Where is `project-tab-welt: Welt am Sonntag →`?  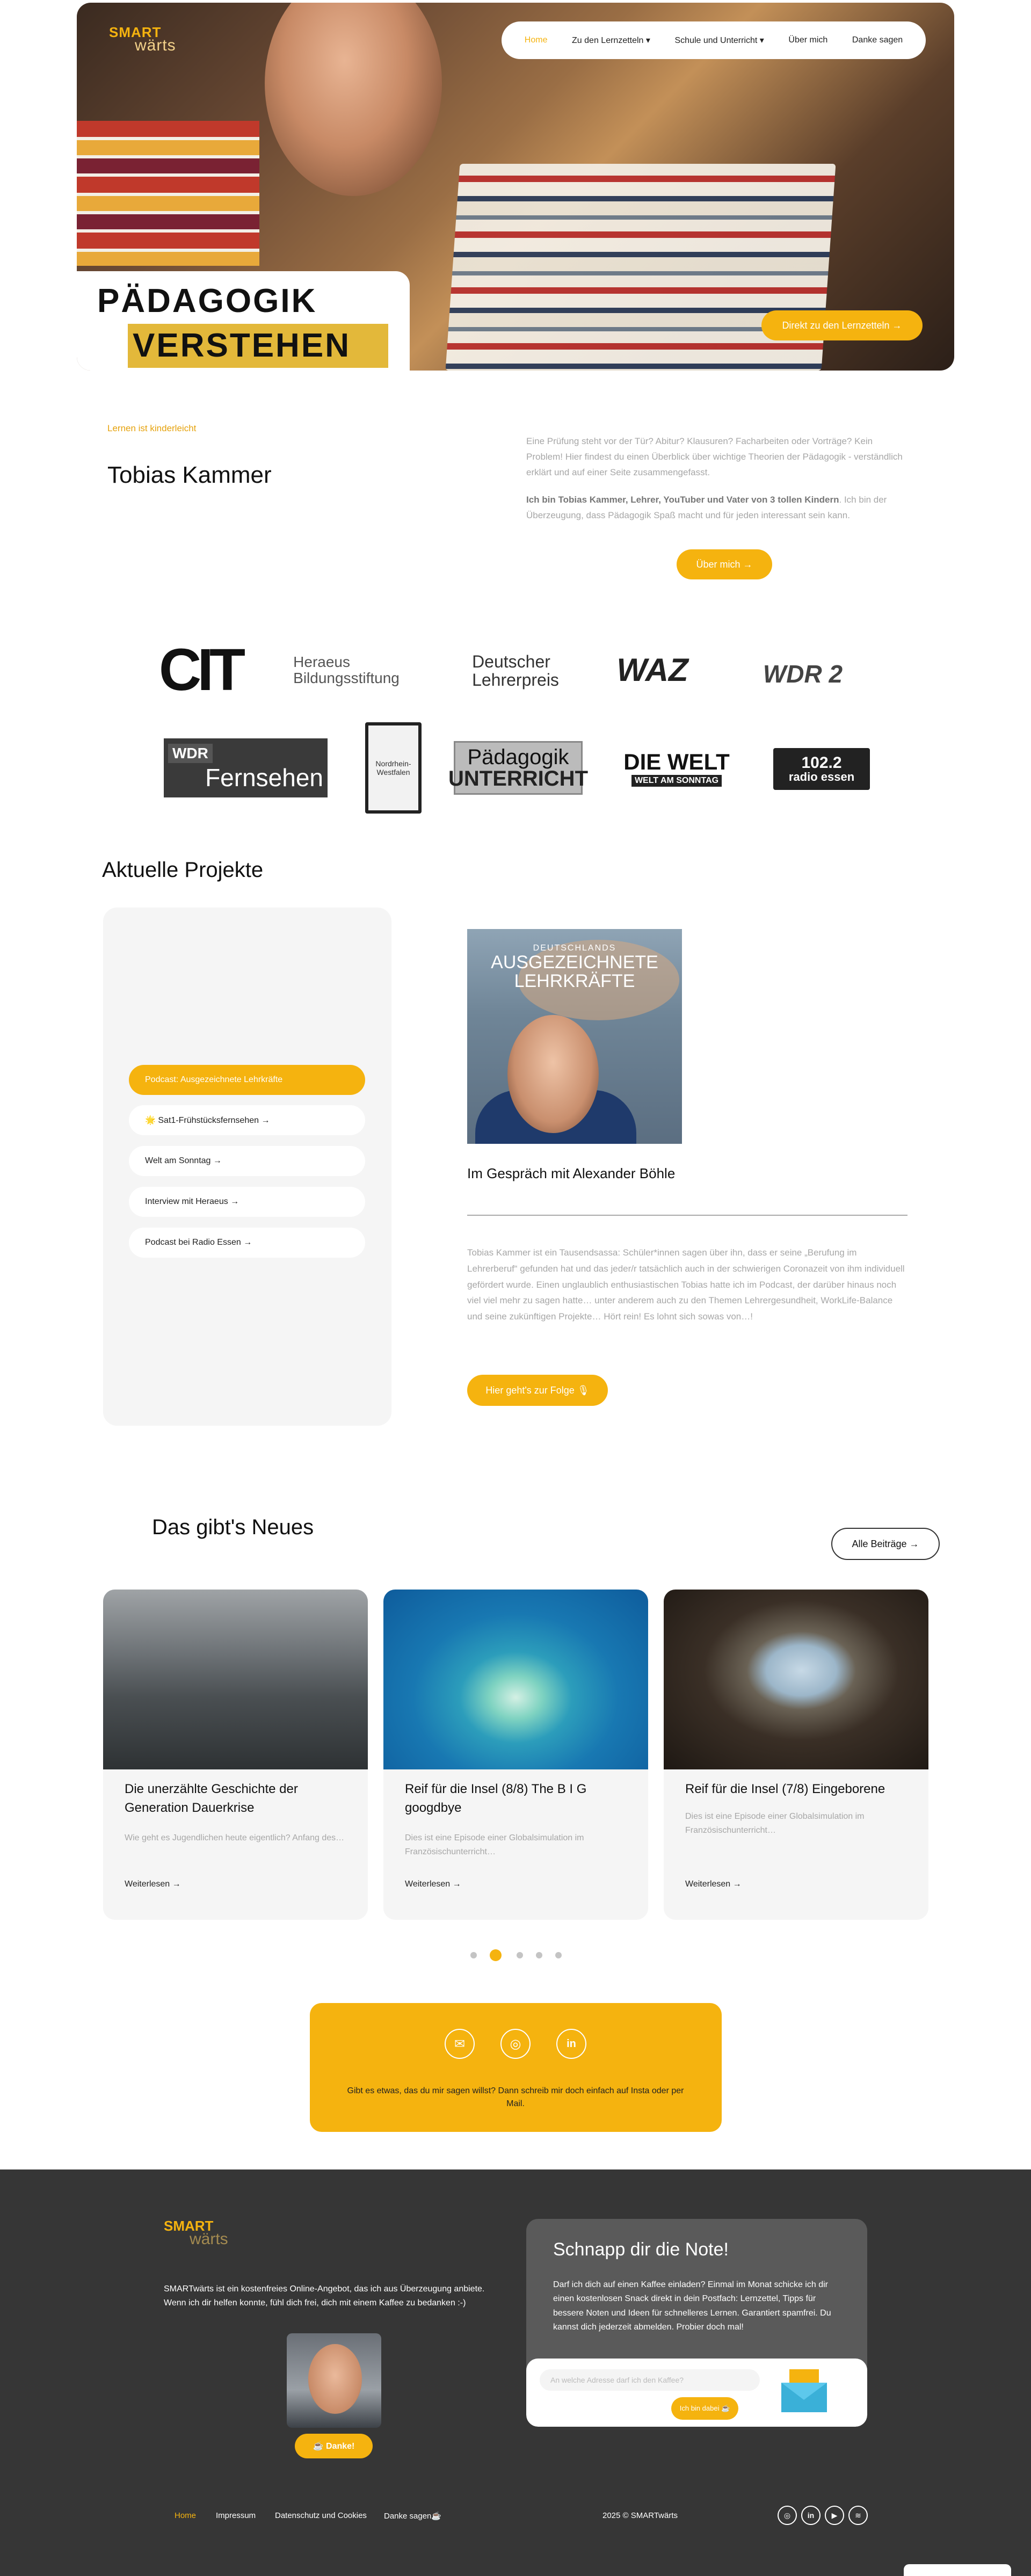 project-tab-welt: Welt am Sonntag → is located at coordinates (247, 1161).